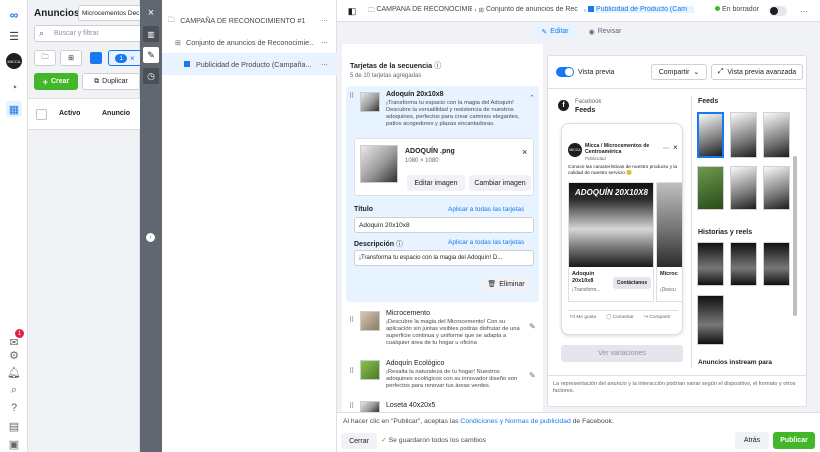 This screenshot has height=452, width=820. What do you see at coordinates (668, 290) in the screenshot?
I see `carousel-card-2-desc: ¡Descu` at bounding box center [668, 290].